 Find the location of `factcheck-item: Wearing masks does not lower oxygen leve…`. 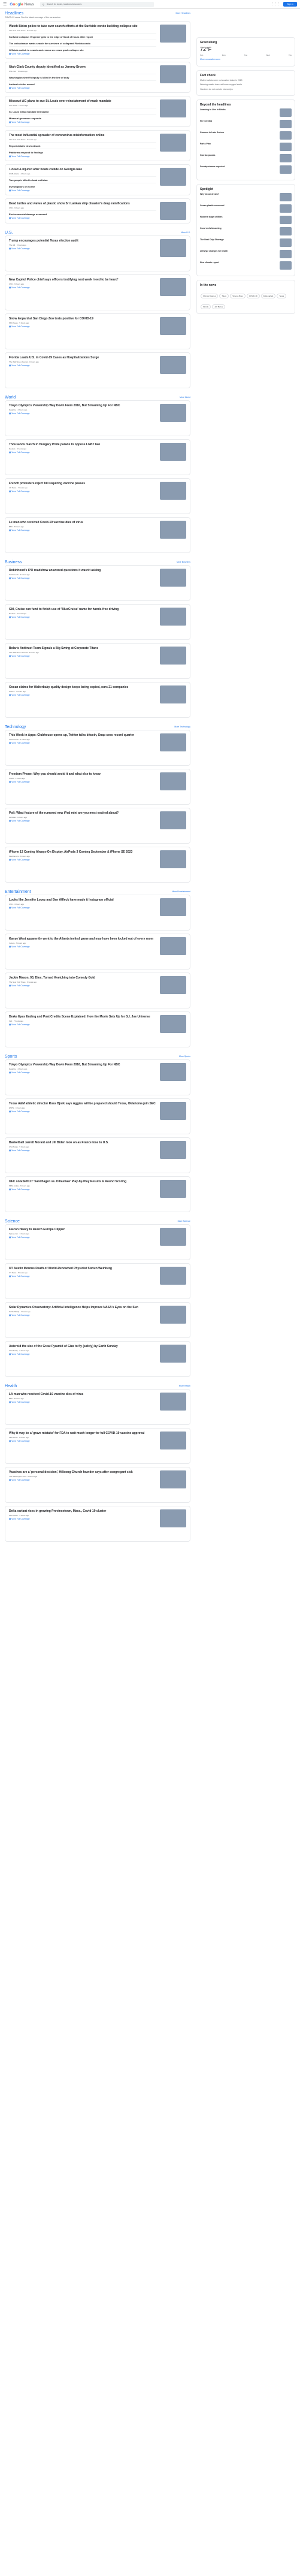

factcheck-item: Wearing masks does not lower oxygen leve… is located at coordinates (246, 85).